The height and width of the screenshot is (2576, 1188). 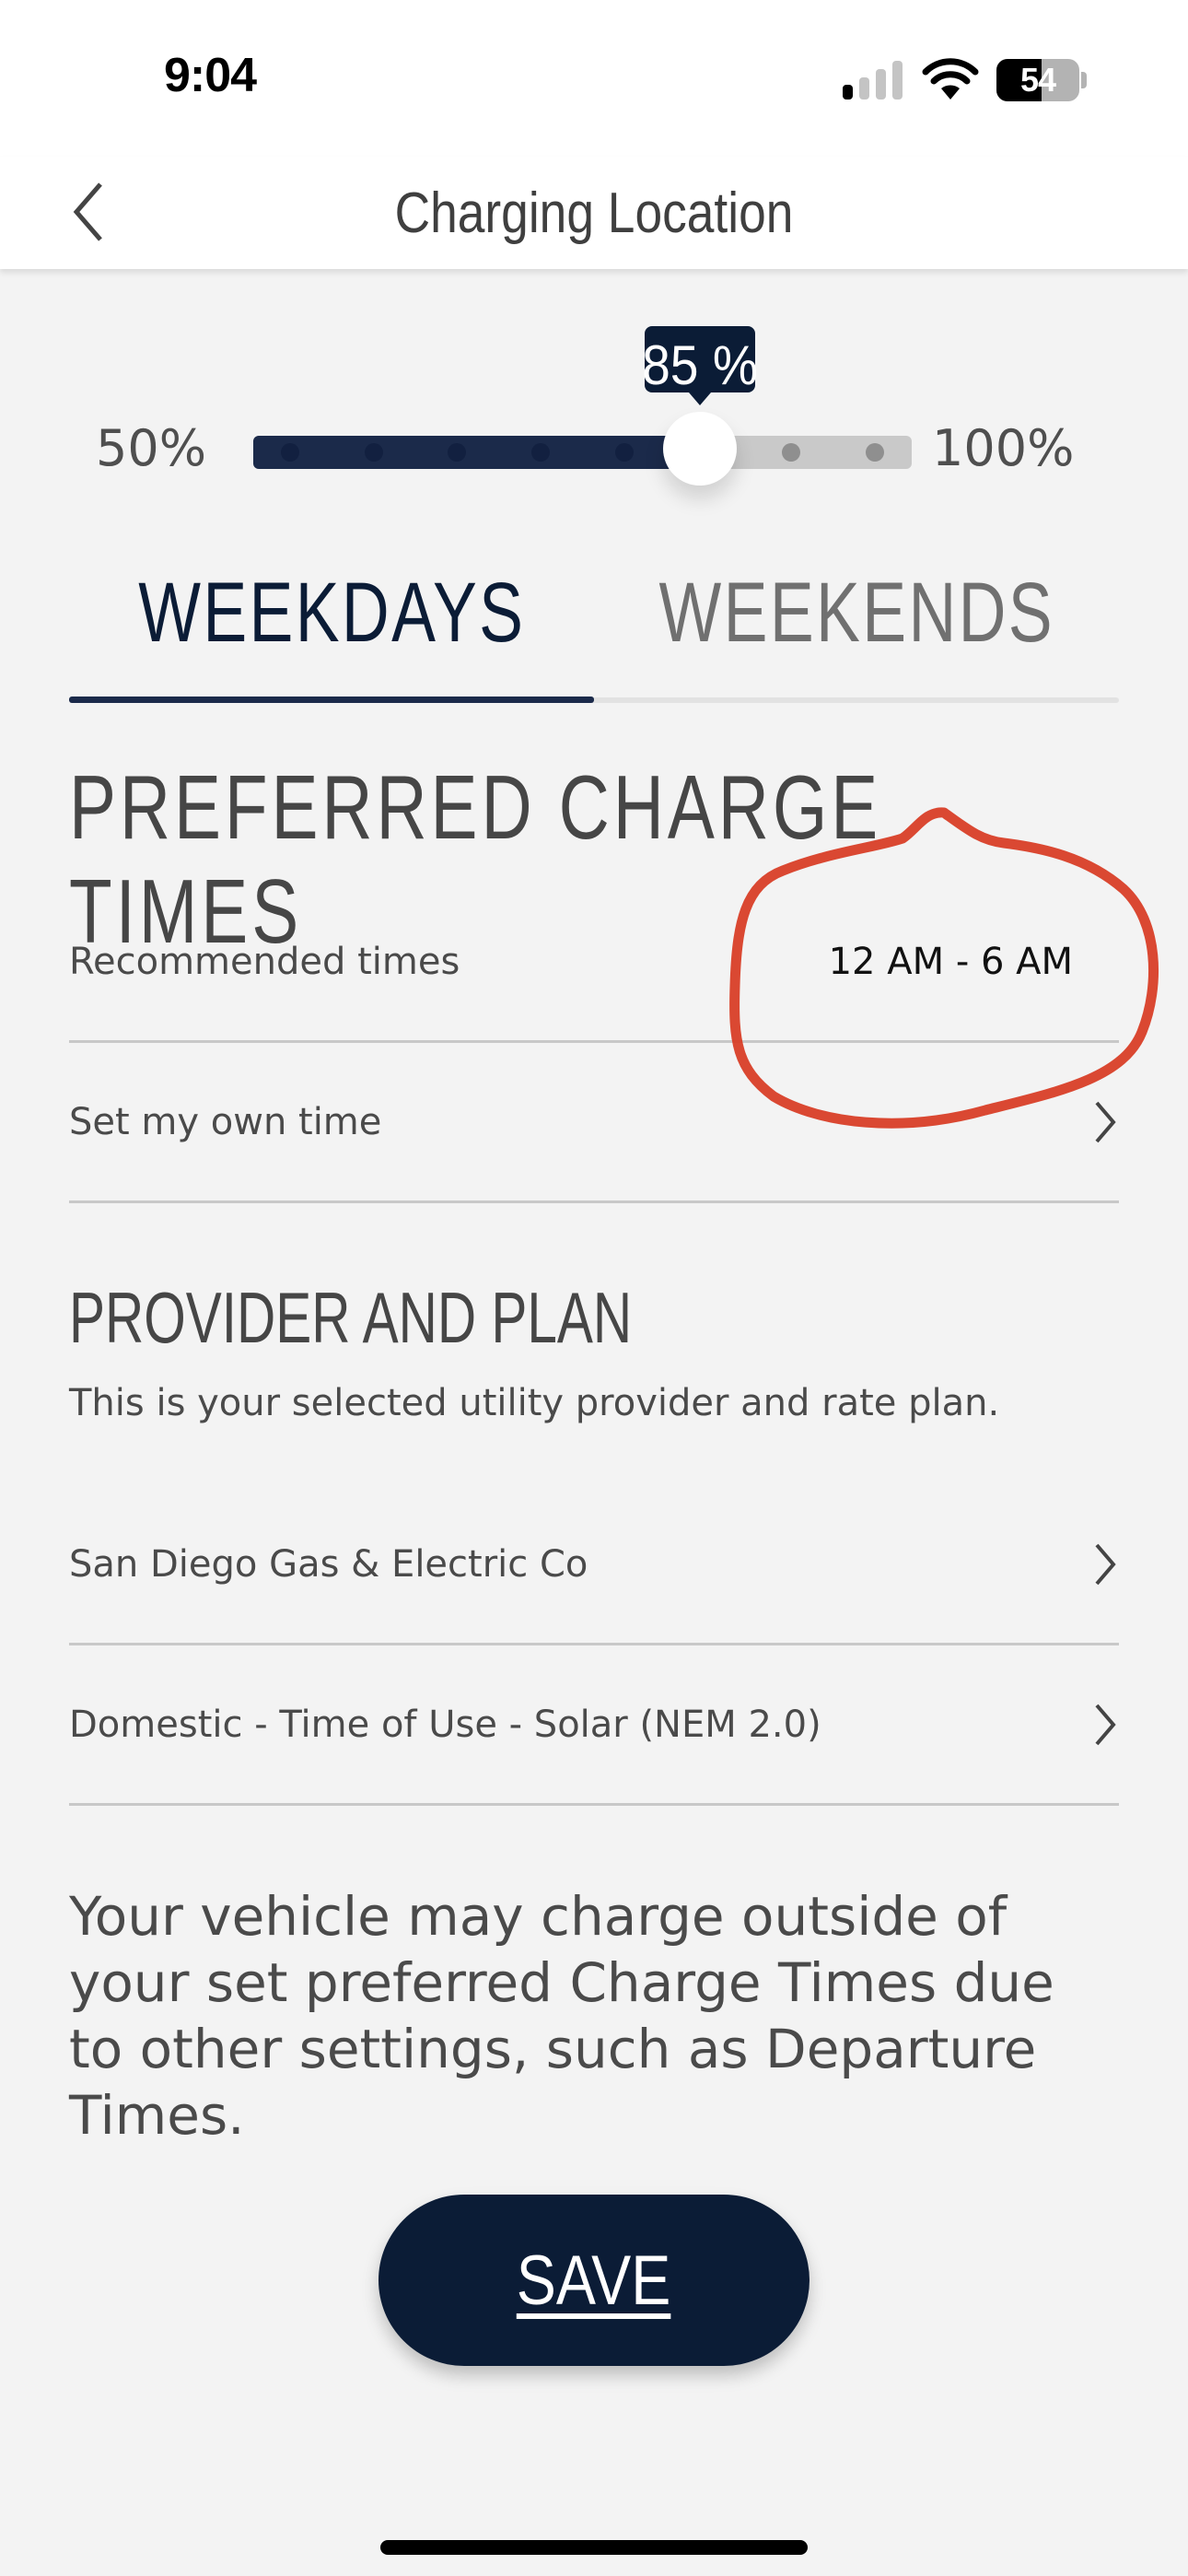 What do you see at coordinates (594, 1123) in the screenshot?
I see `set-my-own-time-row: Set my own time` at bounding box center [594, 1123].